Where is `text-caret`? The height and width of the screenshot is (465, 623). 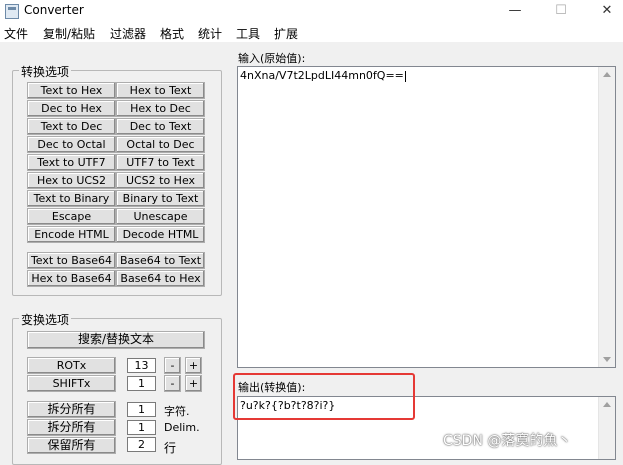
text-caret is located at coordinates (405, 76).